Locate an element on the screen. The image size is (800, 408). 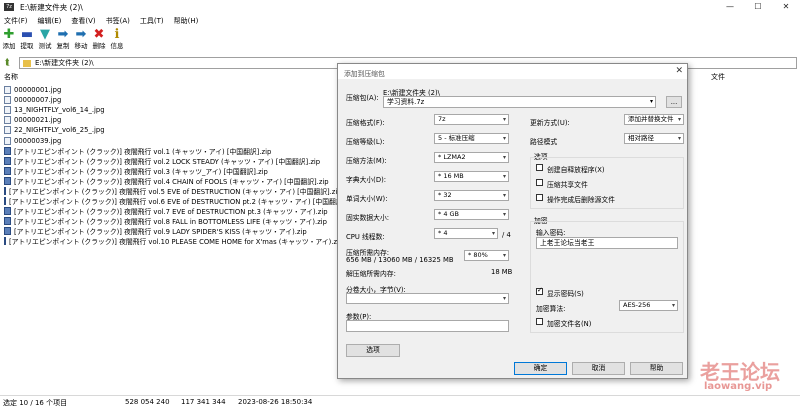
path-text: E:\新建文件夹 (2)\ is located at coordinates (64, 63).